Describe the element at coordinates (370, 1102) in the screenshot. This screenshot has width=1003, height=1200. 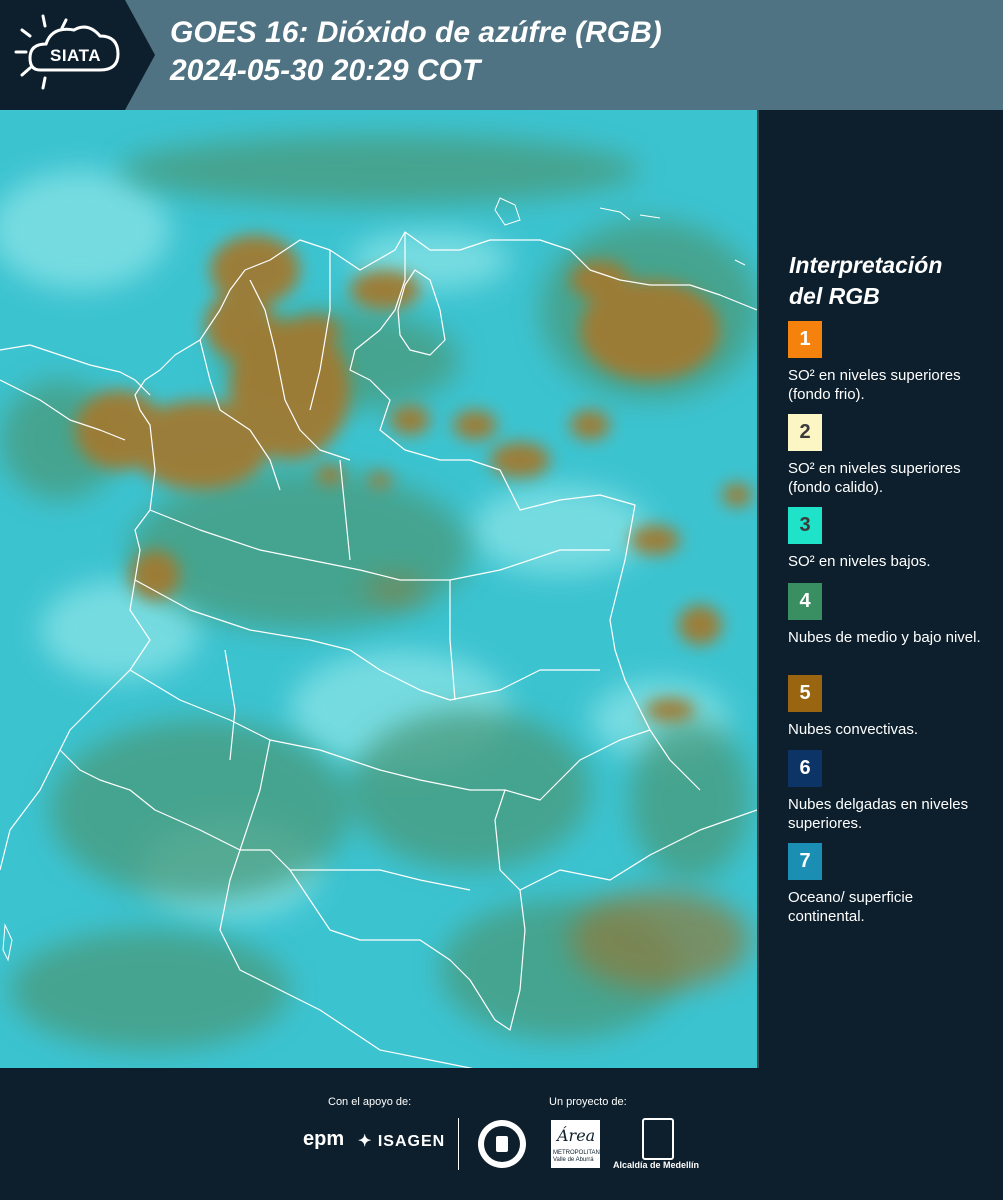
I see `support-label: Con el apoyo de:` at that location.